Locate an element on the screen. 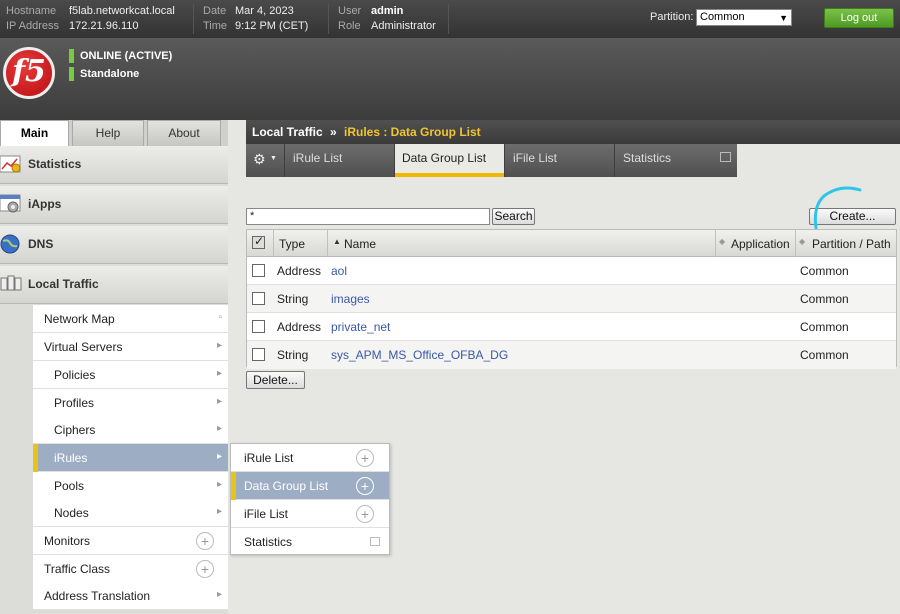 Image resolution: width=900 pixels, height=614 pixels. flyout-item-irule-list: iRule List + is located at coordinates (310, 458).